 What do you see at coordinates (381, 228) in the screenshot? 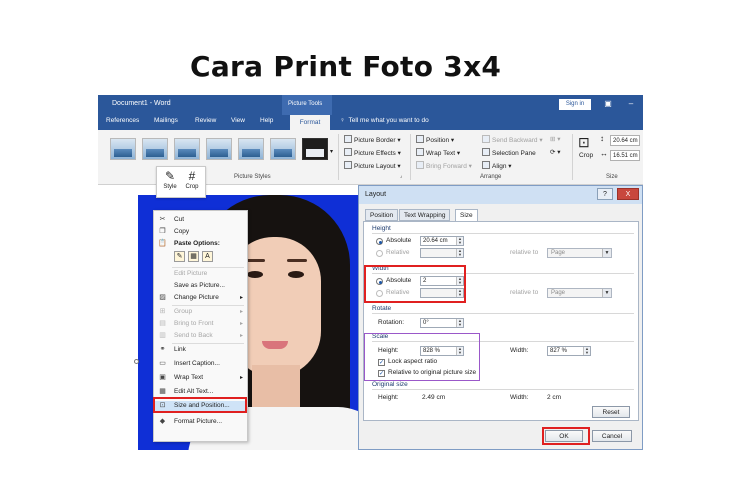
I see `height-section-label: Height` at bounding box center [381, 228].